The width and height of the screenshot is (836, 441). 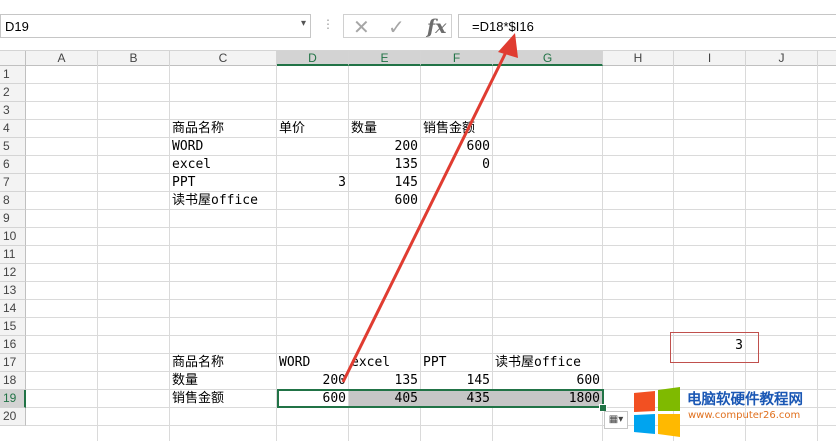 I want to click on cell-c5: WORD, so click(x=223, y=147).